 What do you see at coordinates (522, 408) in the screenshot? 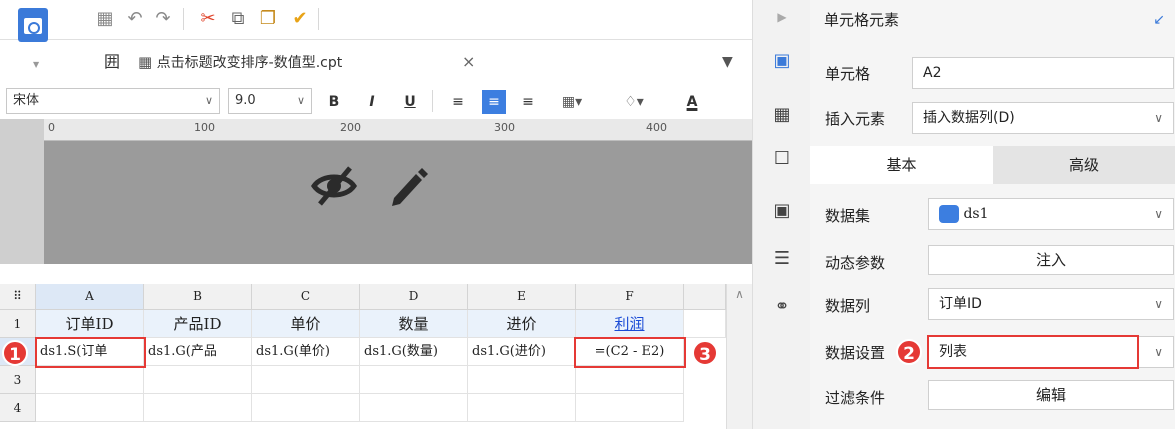
I see `cell-e4` at bounding box center [522, 408].